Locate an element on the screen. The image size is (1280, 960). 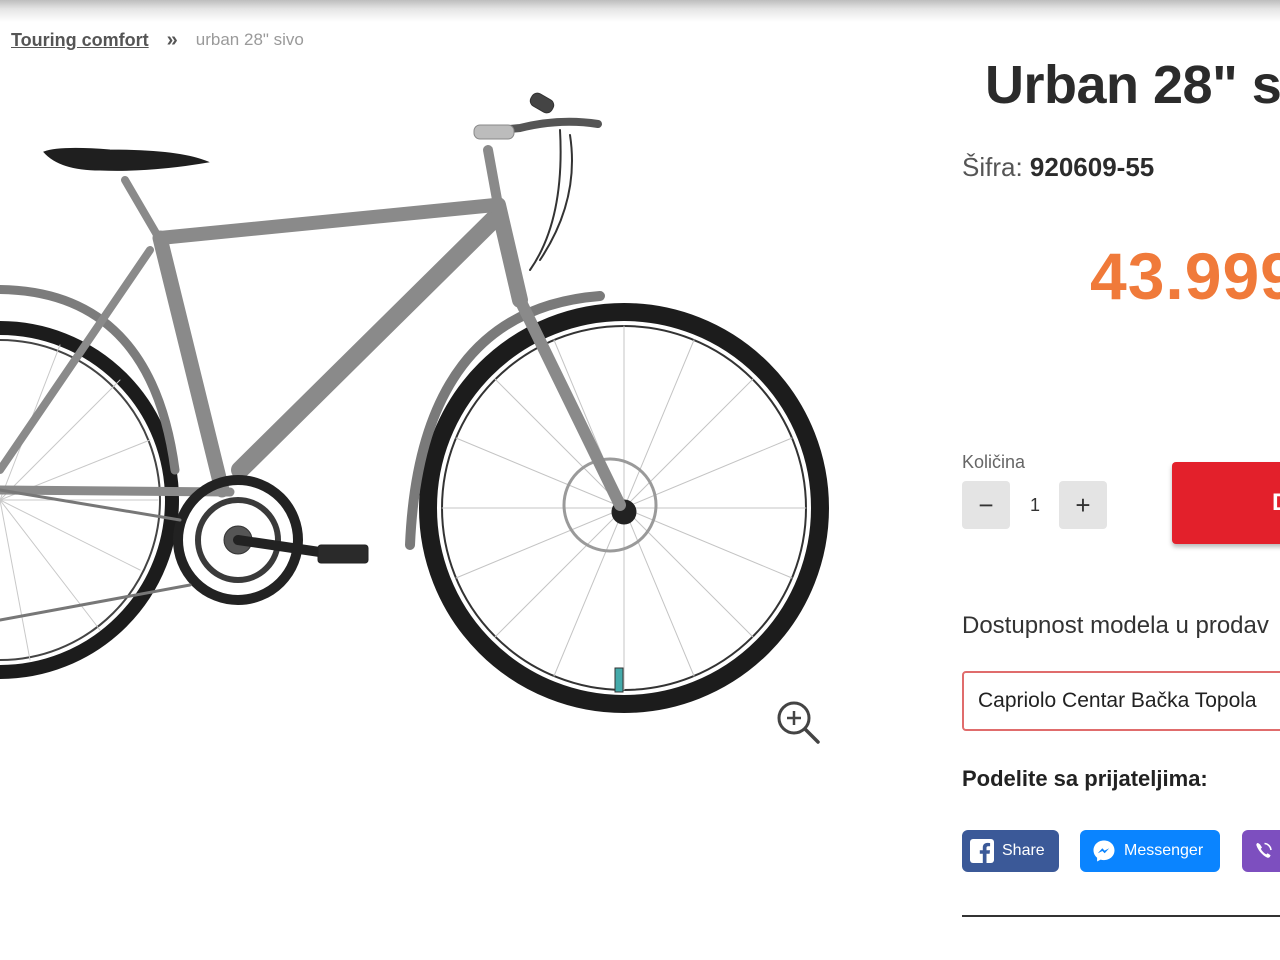
viber-share-button: V is located at coordinates (1261, 851).